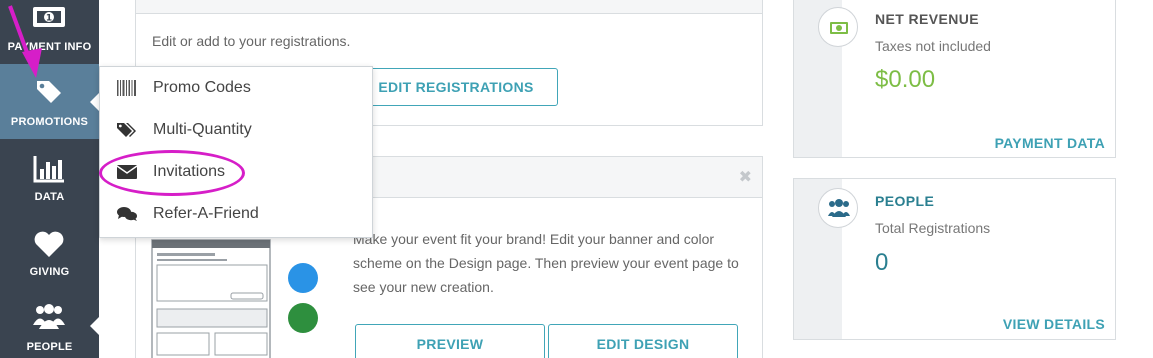 The width and height of the screenshot is (1153, 358). I want to click on people-title: PEOPLE, so click(905, 201).